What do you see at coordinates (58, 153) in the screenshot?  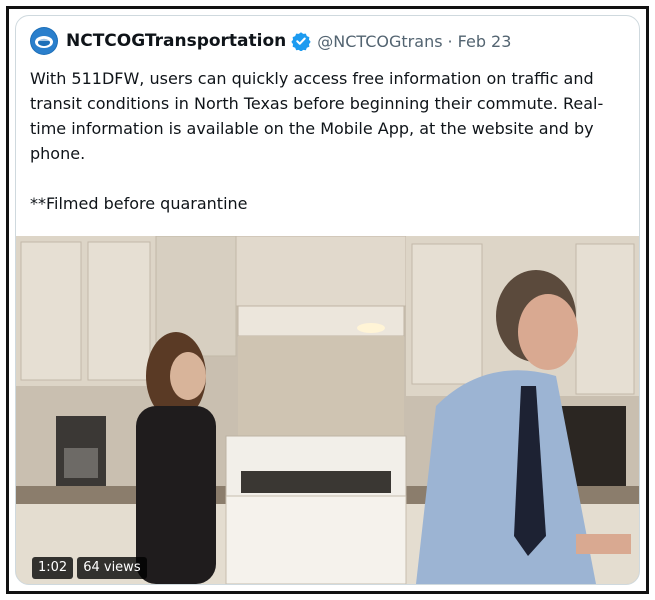 I see `tweet-text-line: phone.` at bounding box center [58, 153].